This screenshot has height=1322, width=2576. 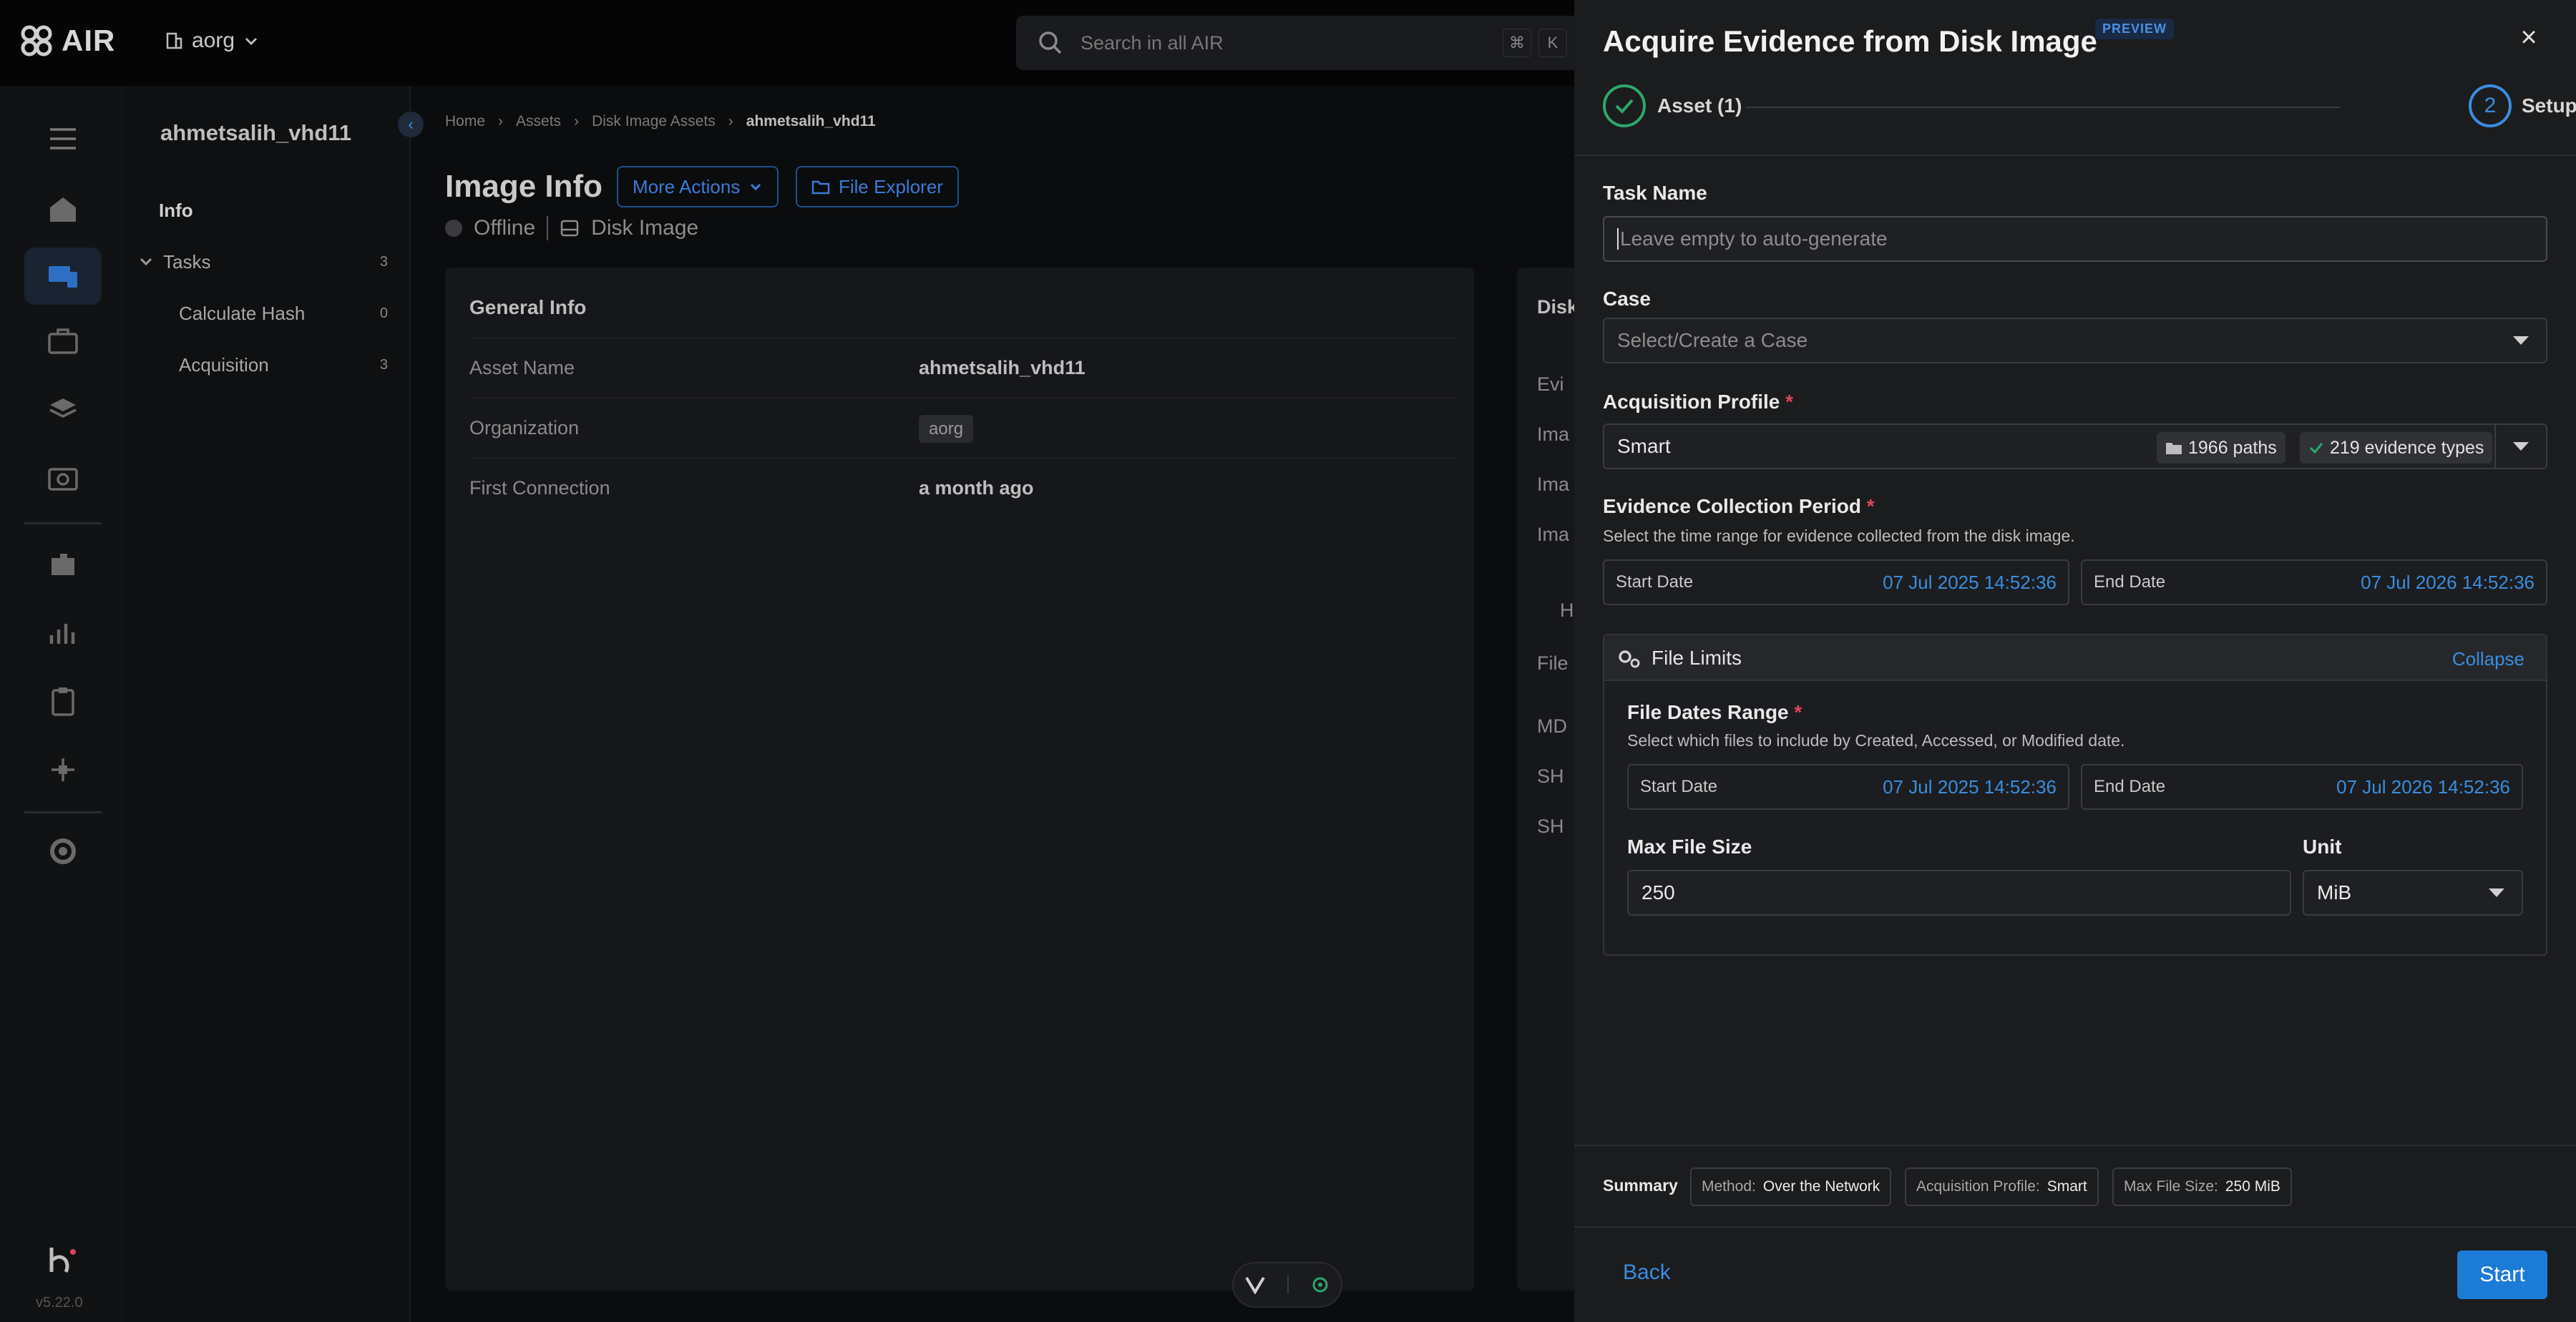 I want to click on start-button: Start, so click(x=2502, y=1274).